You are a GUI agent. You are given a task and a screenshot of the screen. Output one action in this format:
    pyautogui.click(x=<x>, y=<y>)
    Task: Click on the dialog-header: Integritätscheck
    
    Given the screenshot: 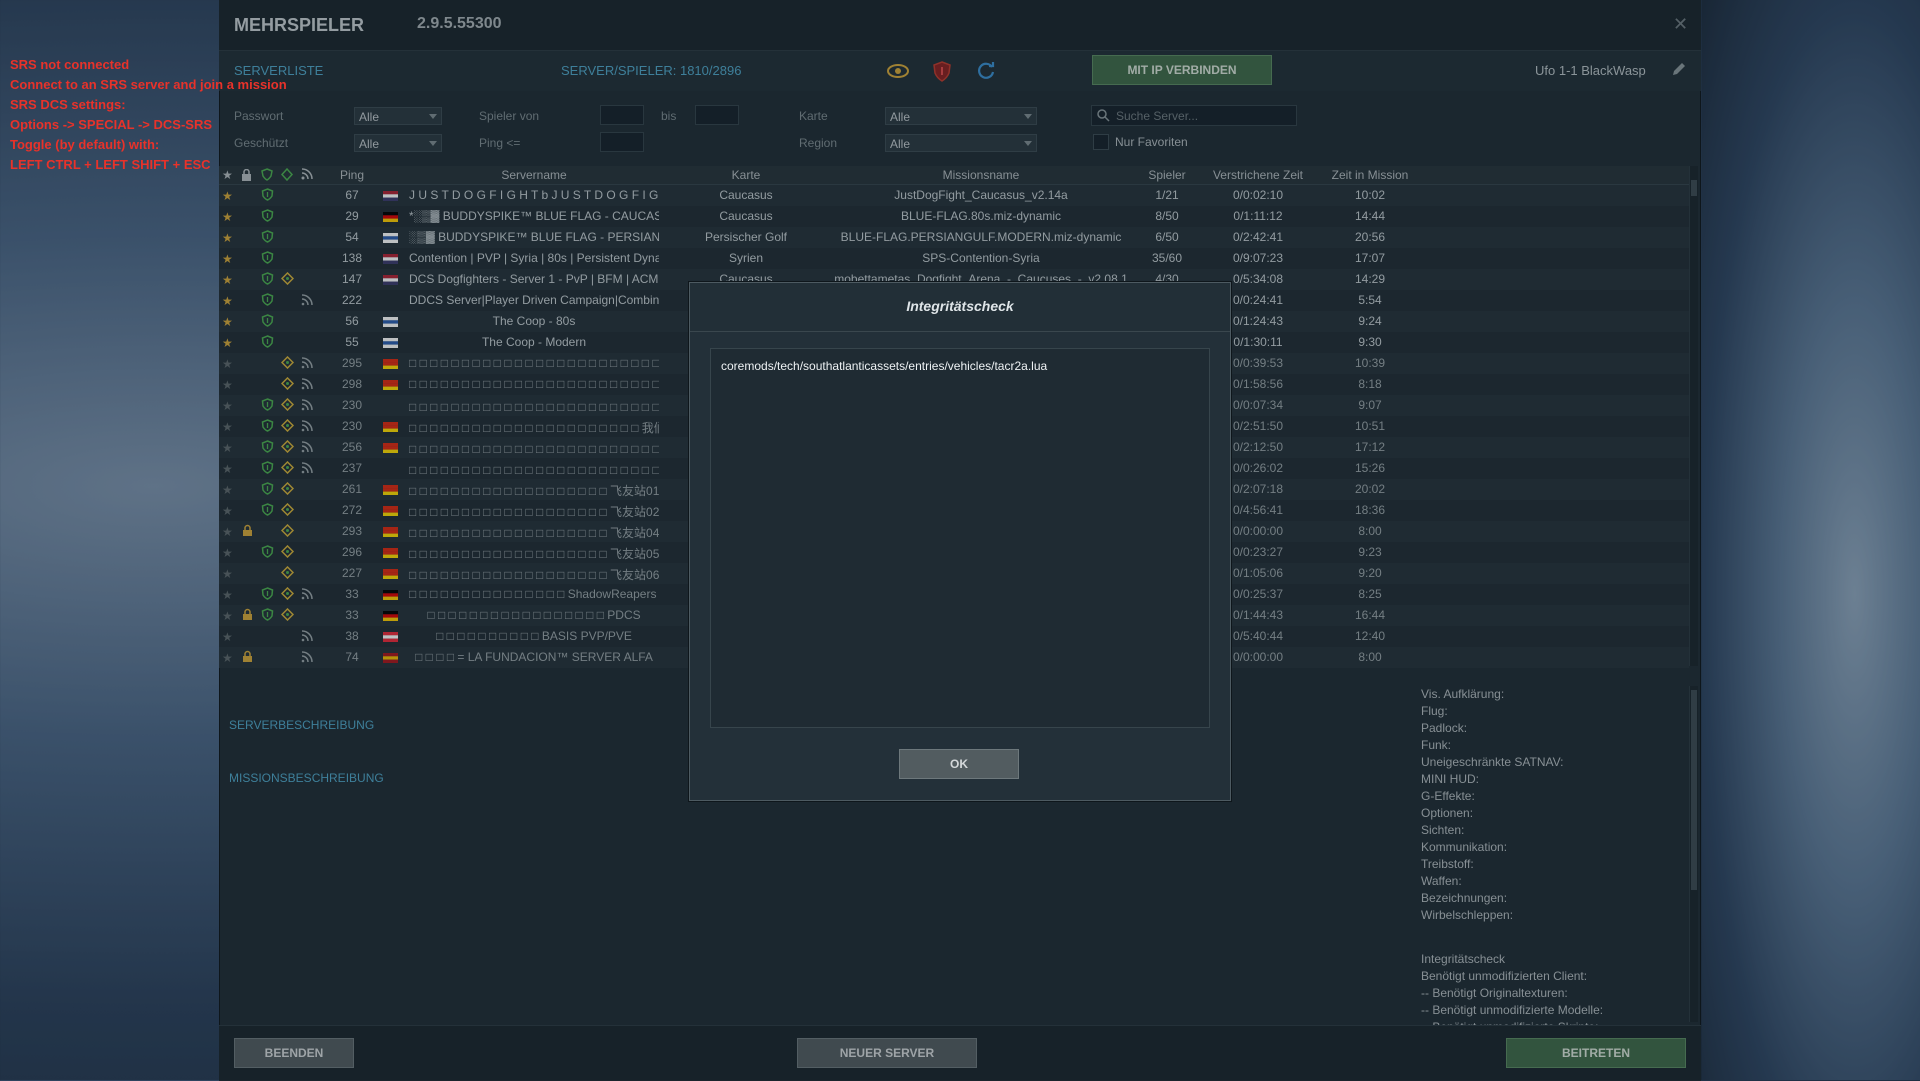 What is the action you would take?
    pyautogui.click(x=960, y=307)
    